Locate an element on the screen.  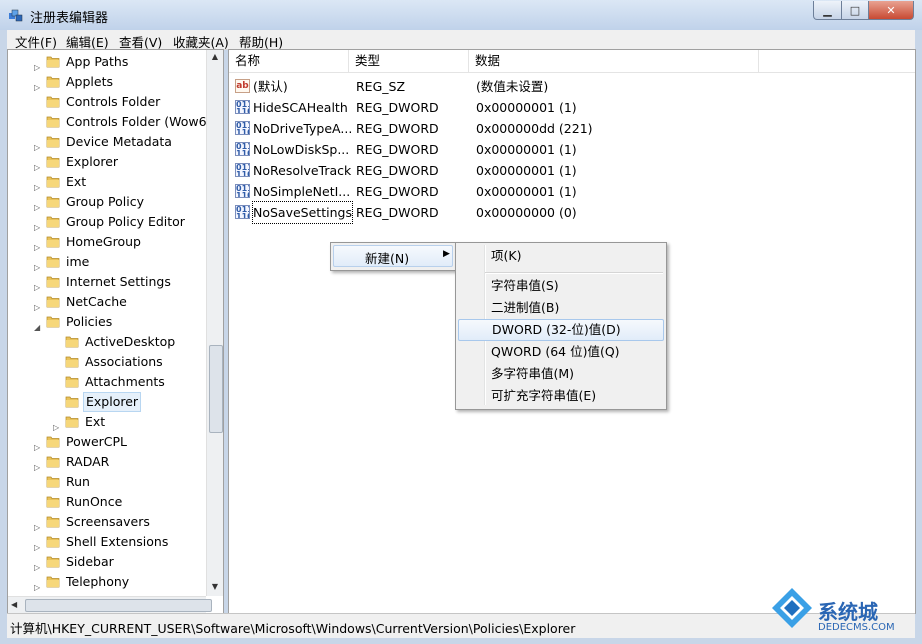
tree-item: ▷ Screensavers is located at coordinates (107, 522).